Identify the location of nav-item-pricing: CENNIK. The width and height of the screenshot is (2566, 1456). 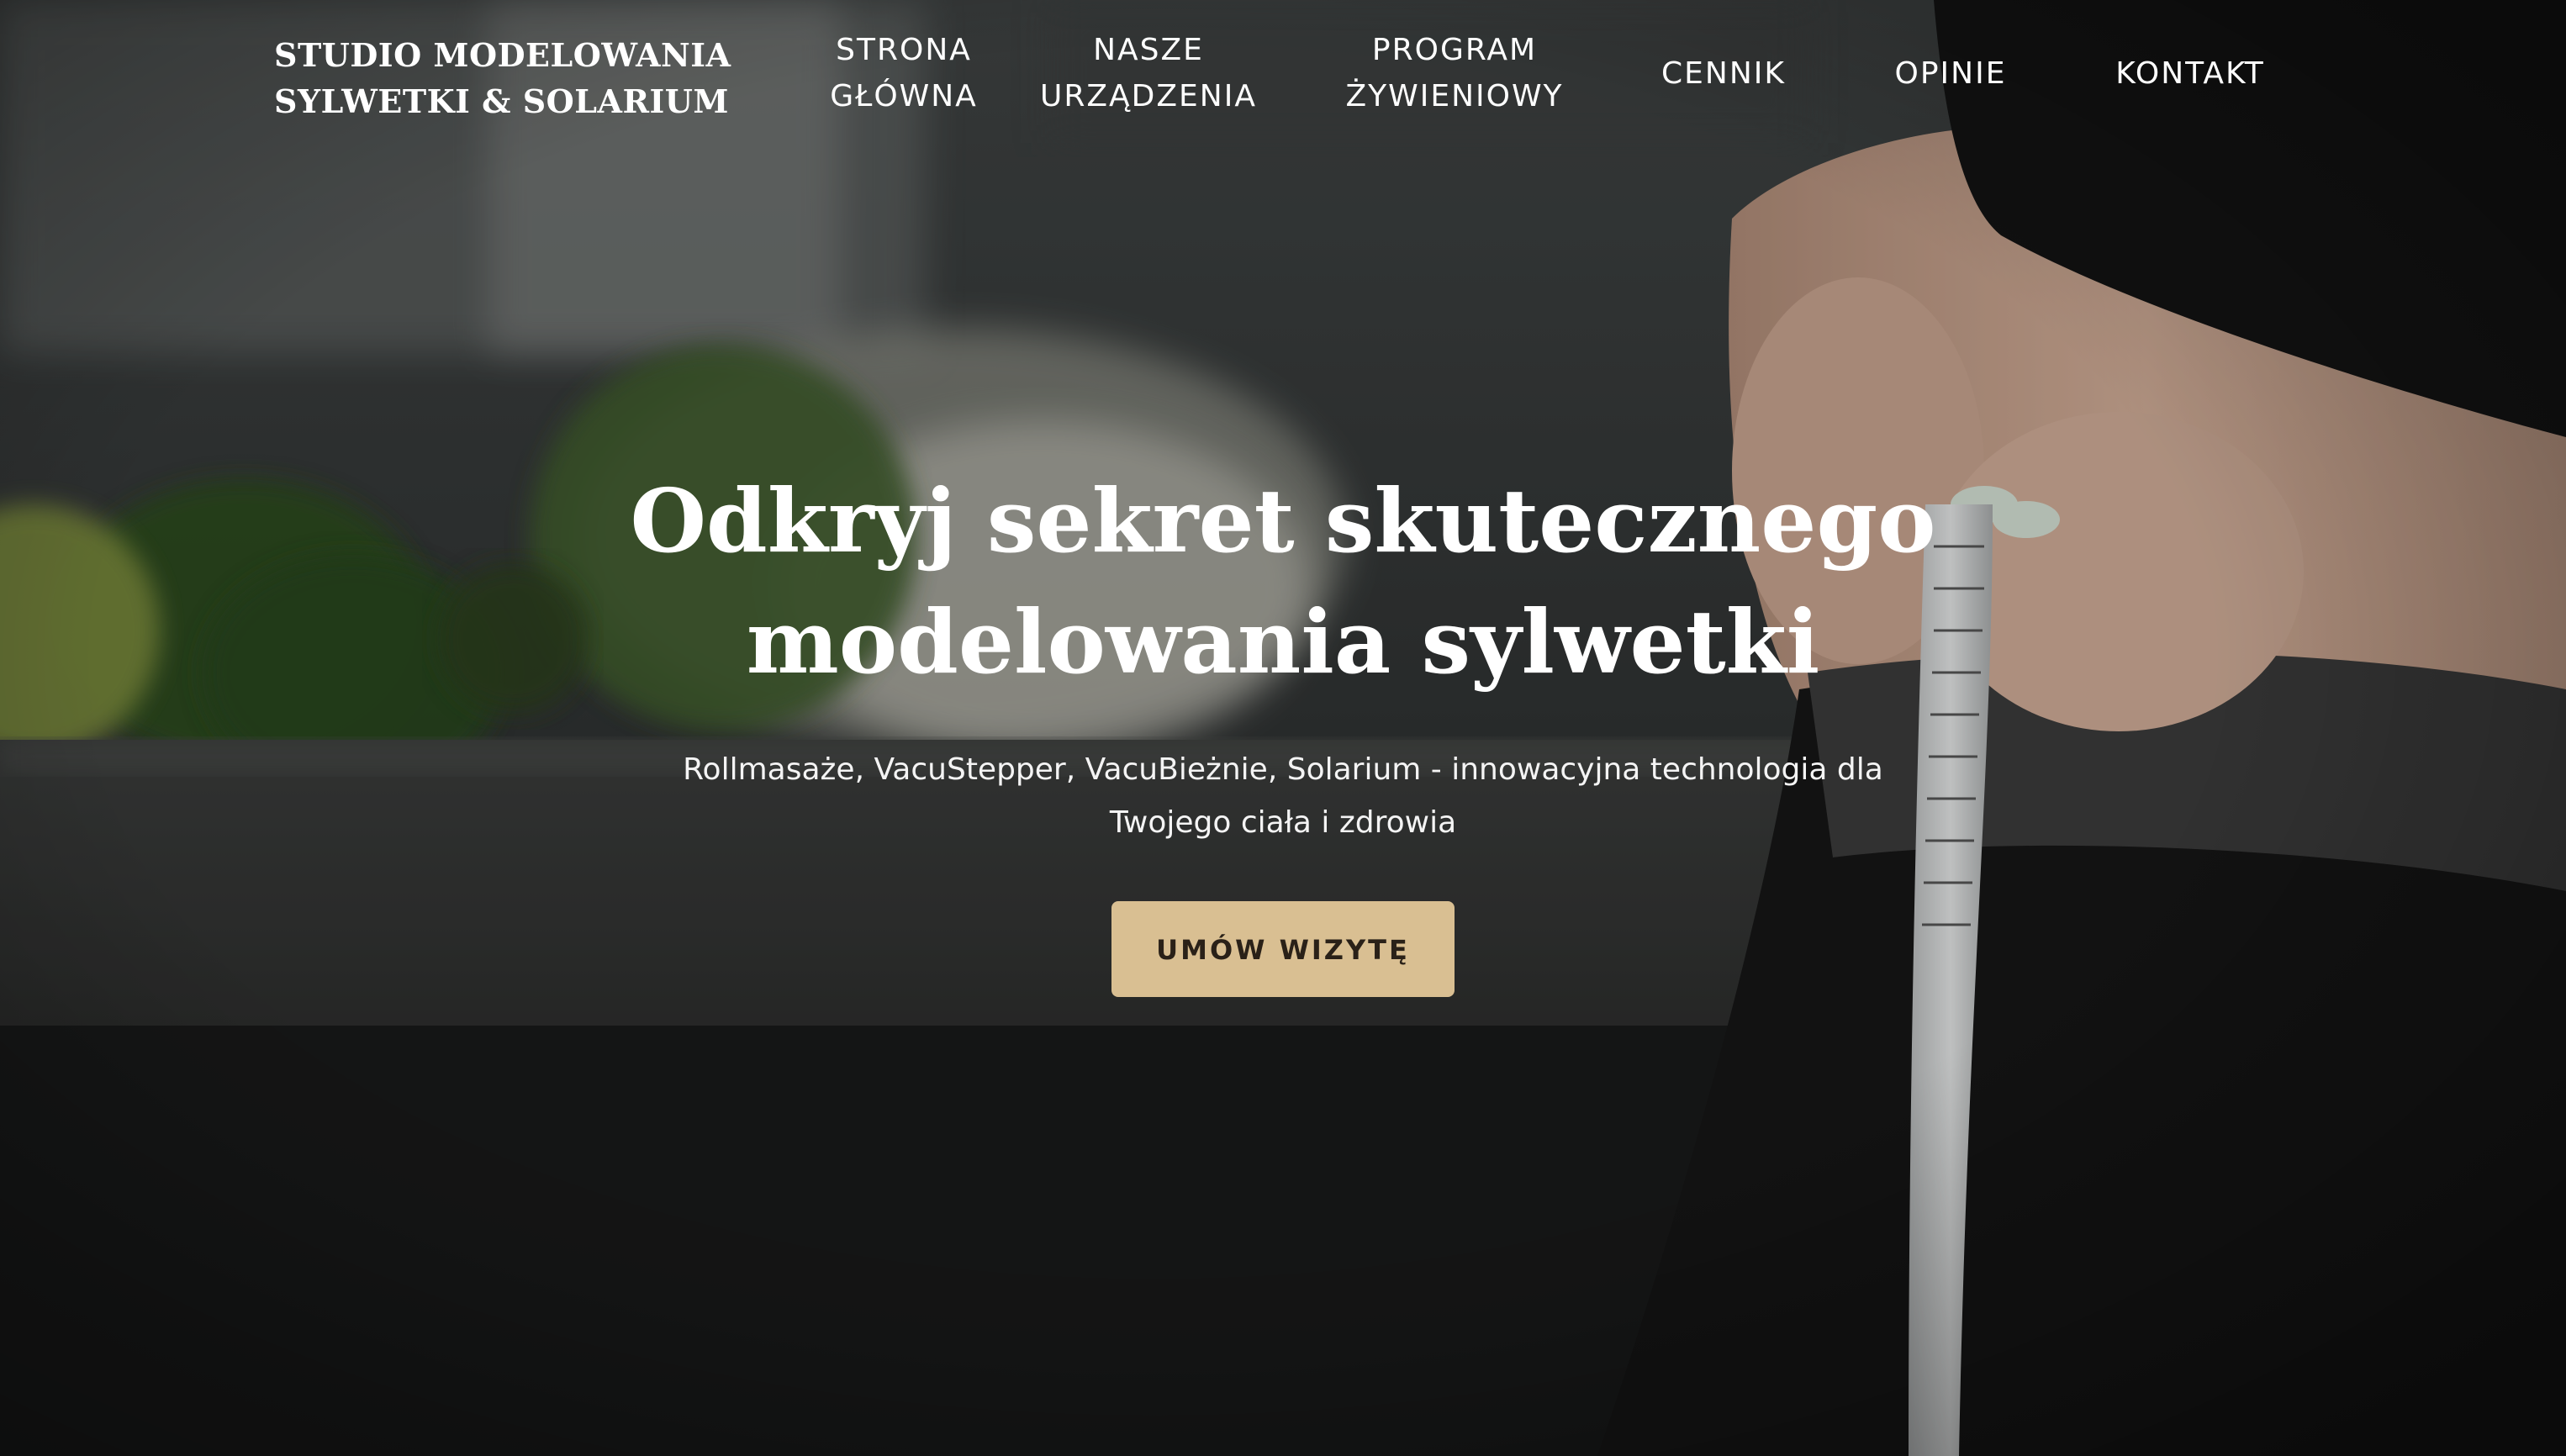
(1724, 73).